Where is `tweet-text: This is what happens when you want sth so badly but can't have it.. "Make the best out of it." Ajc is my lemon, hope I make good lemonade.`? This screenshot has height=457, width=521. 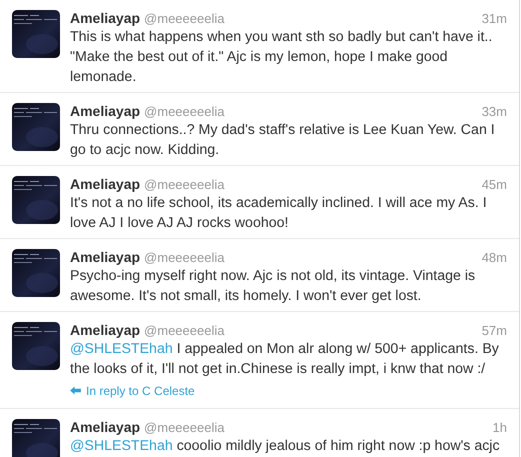 tweet-text: This is what happens when you want sth so badly but can't have it.. "Make the best out of it." Ajc is my lemon, hope I make good lemonade. is located at coordinates (282, 57).